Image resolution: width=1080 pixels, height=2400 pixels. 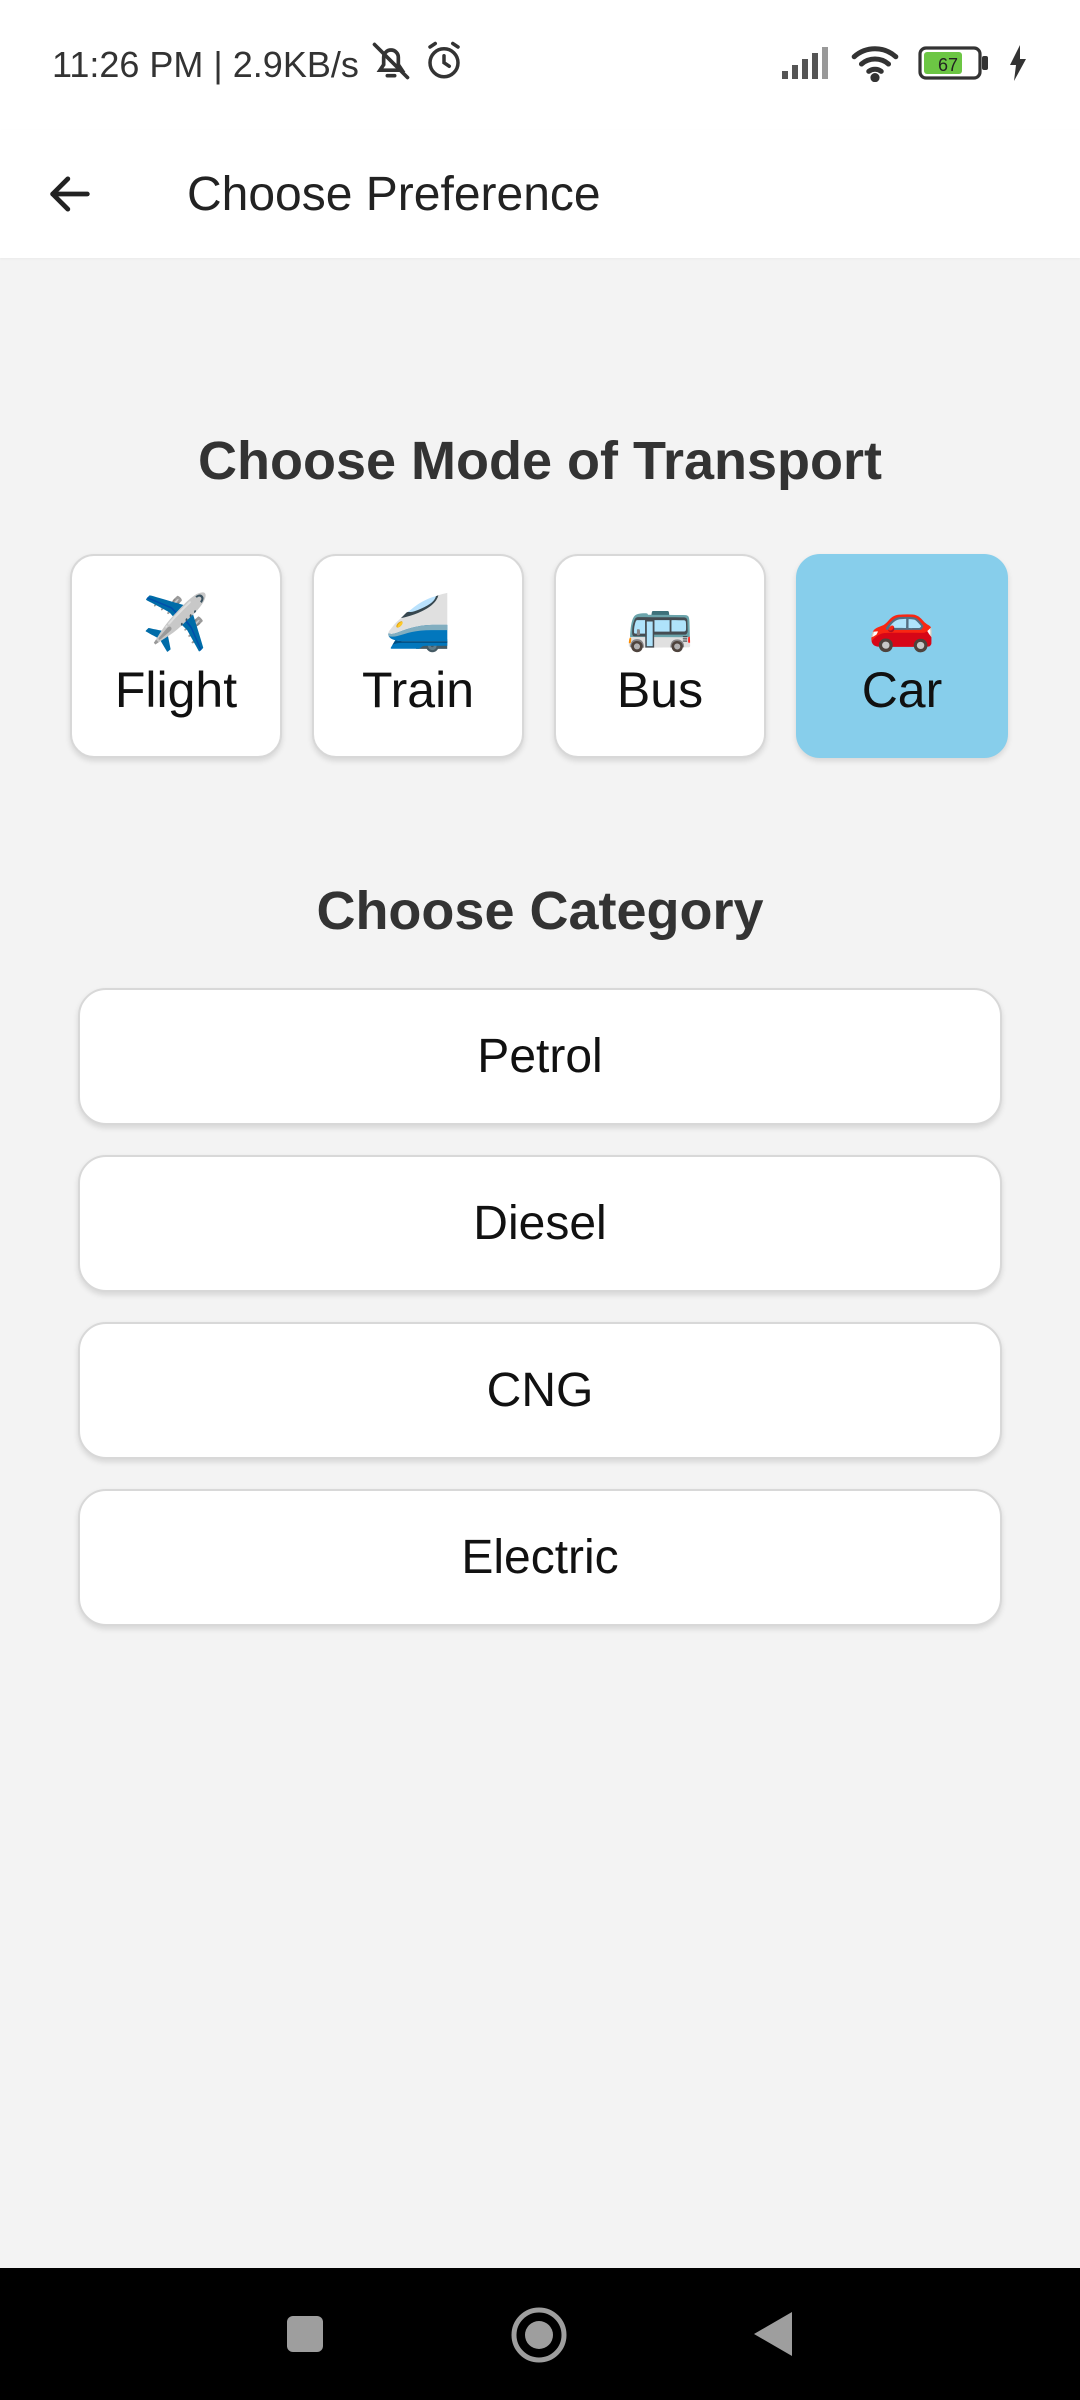 I want to click on category-option-cng: CNG, so click(x=540, y=1390).